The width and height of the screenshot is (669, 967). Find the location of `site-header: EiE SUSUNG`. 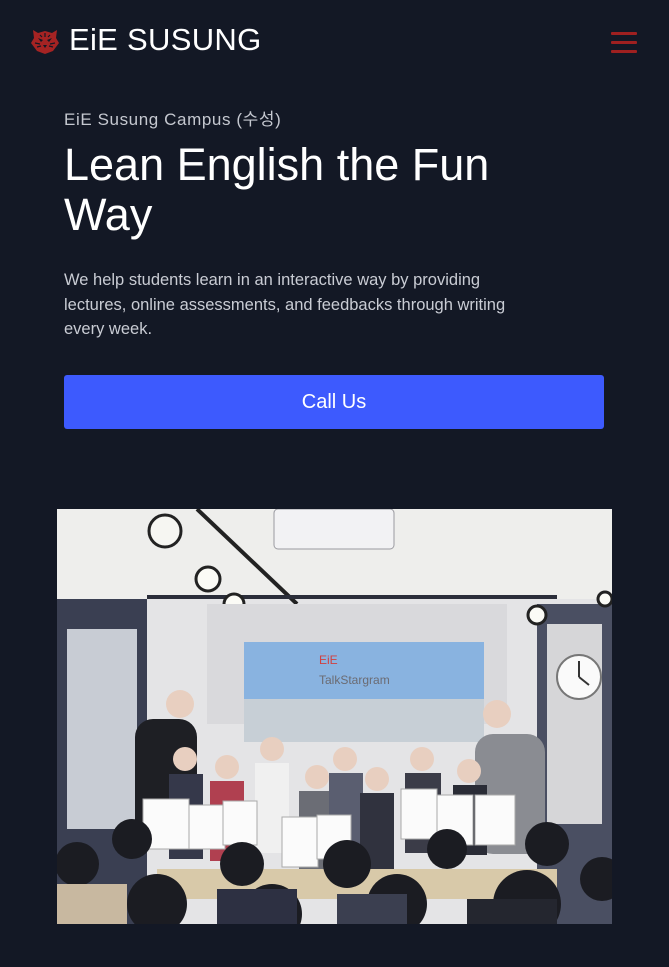

site-header: EiE SUSUNG is located at coordinates (334, 40).